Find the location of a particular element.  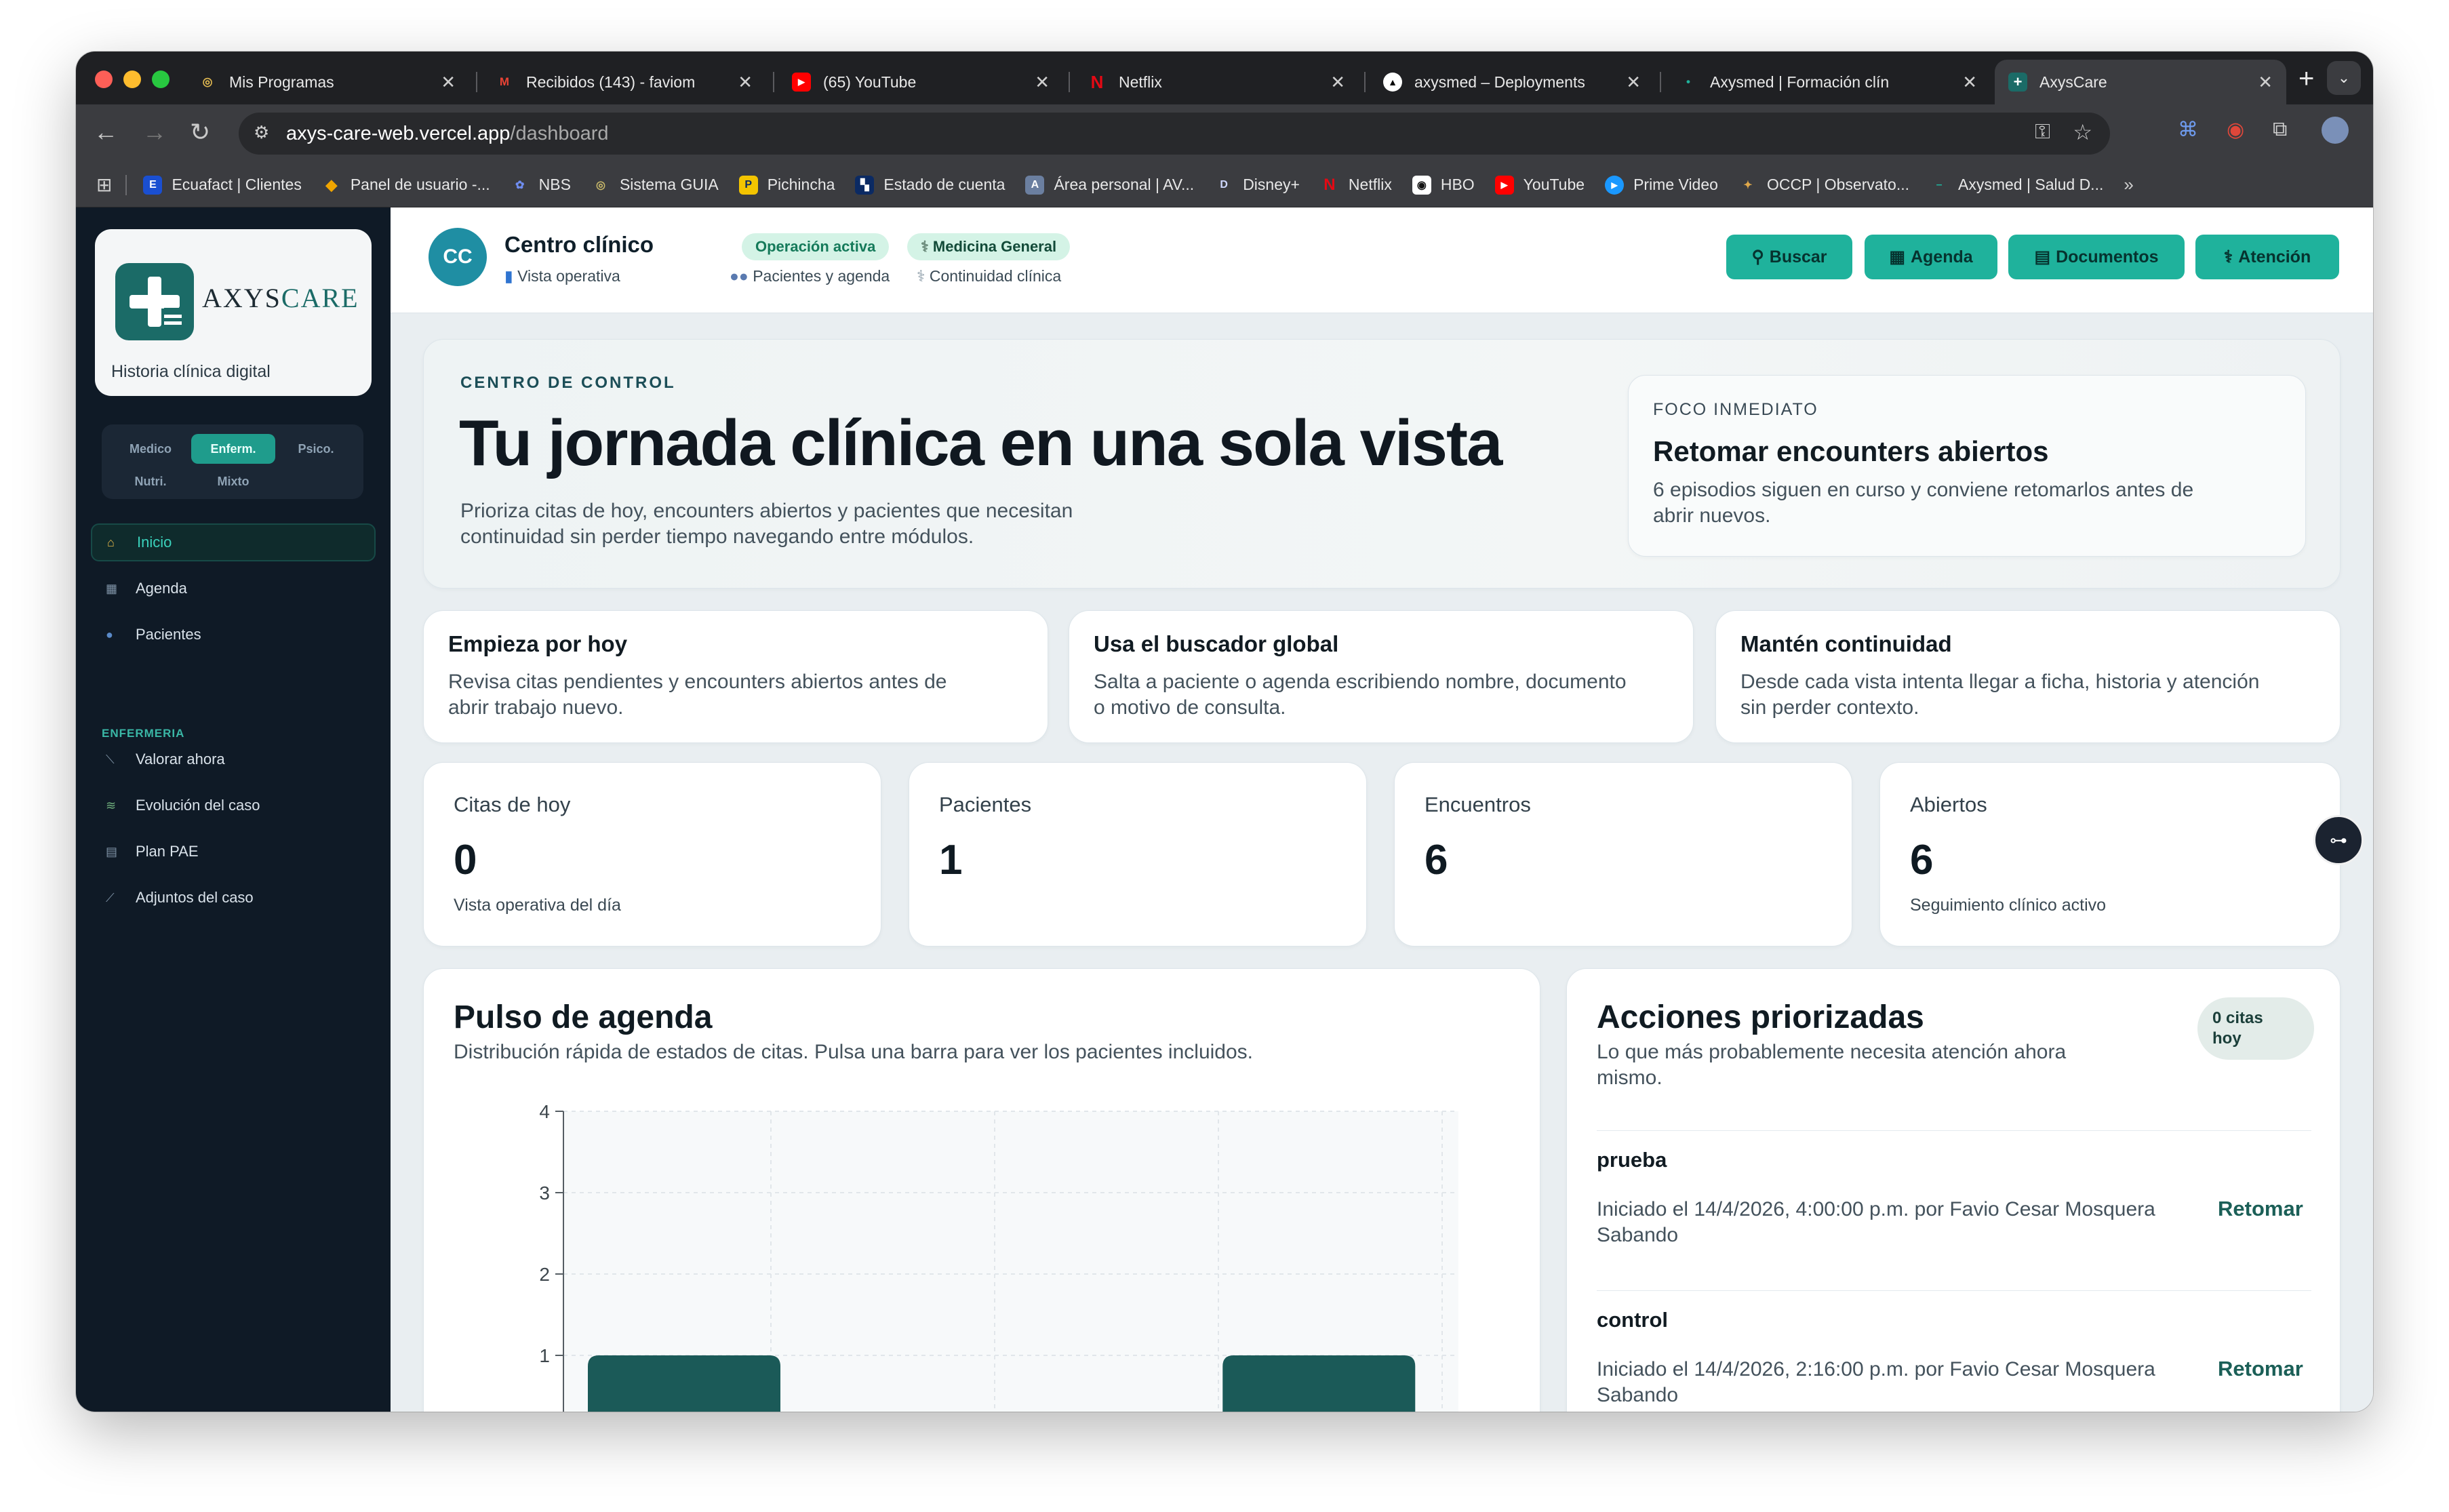

minimize-window-button is located at coordinates (132, 79).